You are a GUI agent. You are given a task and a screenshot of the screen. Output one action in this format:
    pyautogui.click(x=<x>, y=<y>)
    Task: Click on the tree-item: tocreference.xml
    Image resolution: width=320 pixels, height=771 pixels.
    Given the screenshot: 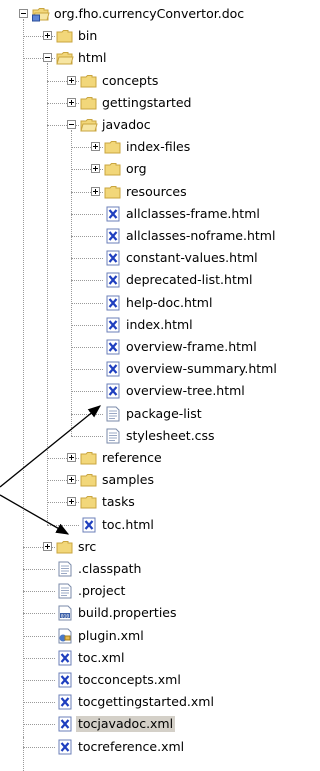 What is the action you would take?
    pyautogui.click(x=159, y=748)
    